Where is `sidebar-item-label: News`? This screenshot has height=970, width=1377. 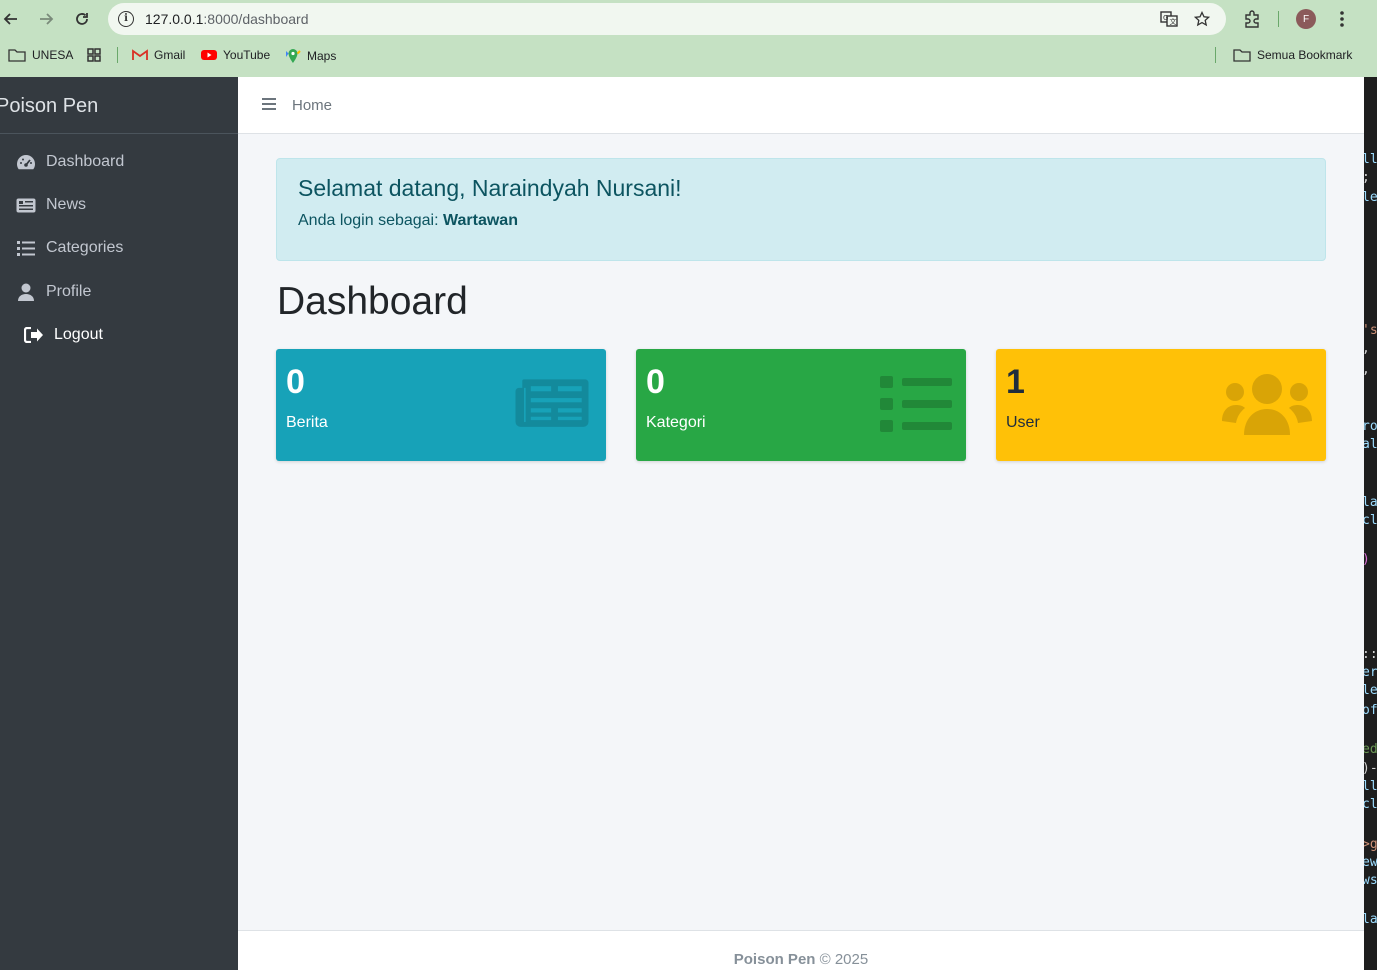
sidebar-item-label: News is located at coordinates (66, 204).